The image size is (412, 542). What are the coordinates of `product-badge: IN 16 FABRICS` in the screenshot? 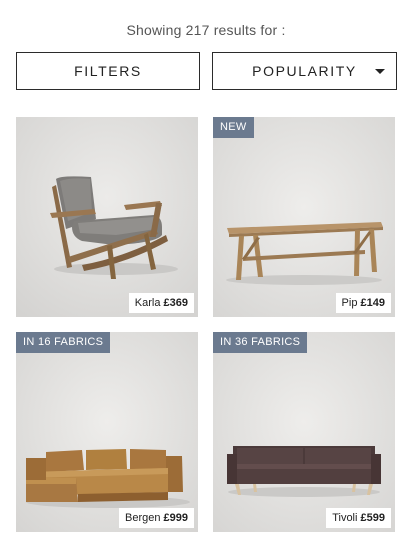 It's located at (63, 342).